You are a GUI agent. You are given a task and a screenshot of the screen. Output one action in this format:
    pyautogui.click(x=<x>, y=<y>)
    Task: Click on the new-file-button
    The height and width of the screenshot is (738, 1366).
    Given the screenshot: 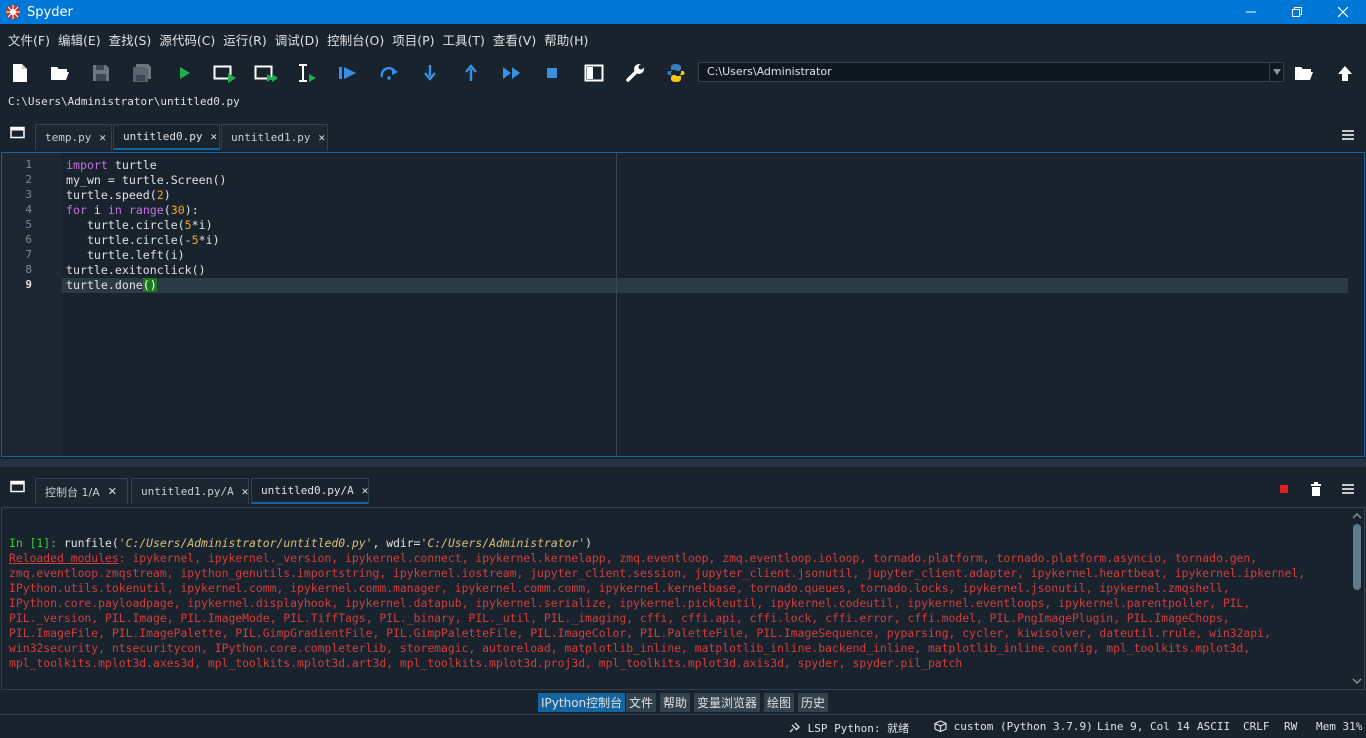 What is the action you would take?
    pyautogui.click(x=20, y=73)
    